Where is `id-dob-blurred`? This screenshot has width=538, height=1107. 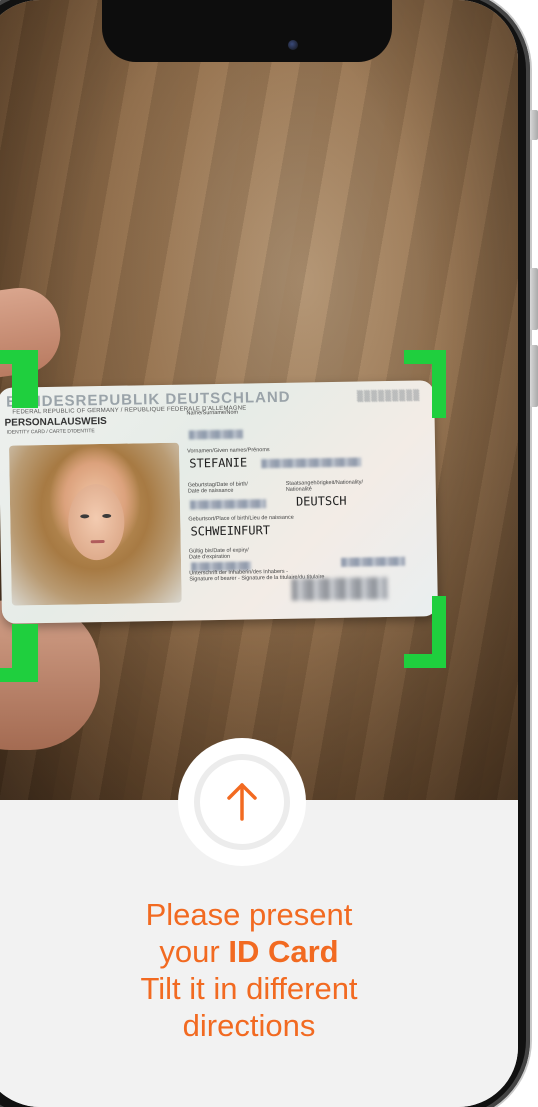 id-dob-blurred is located at coordinates (228, 504).